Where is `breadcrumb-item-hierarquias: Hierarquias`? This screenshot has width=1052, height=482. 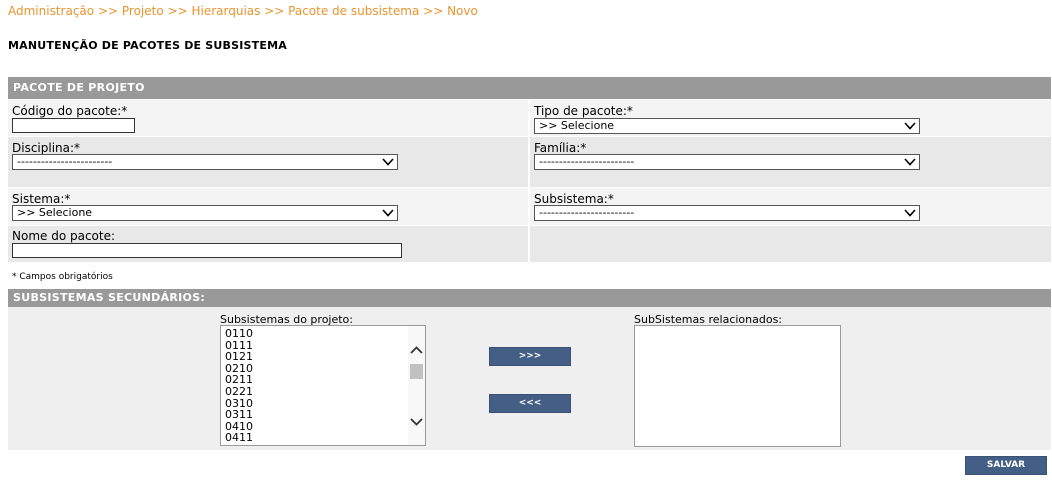
breadcrumb-item-hierarquias: Hierarquias is located at coordinates (225, 11).